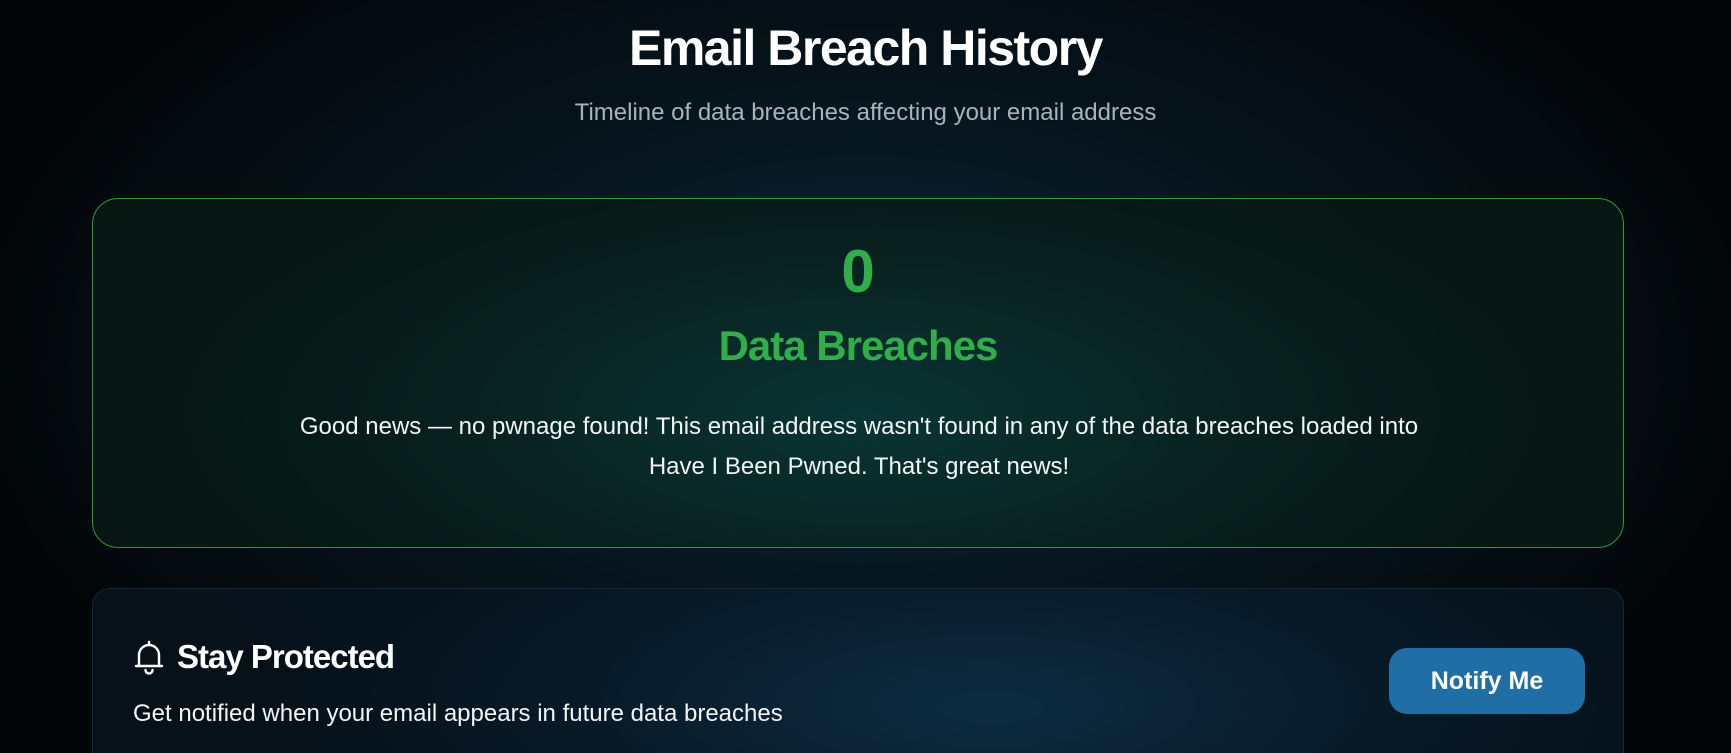 The image size is (1731, 753). I want to click on breach-count: 0, so click(858, 271).